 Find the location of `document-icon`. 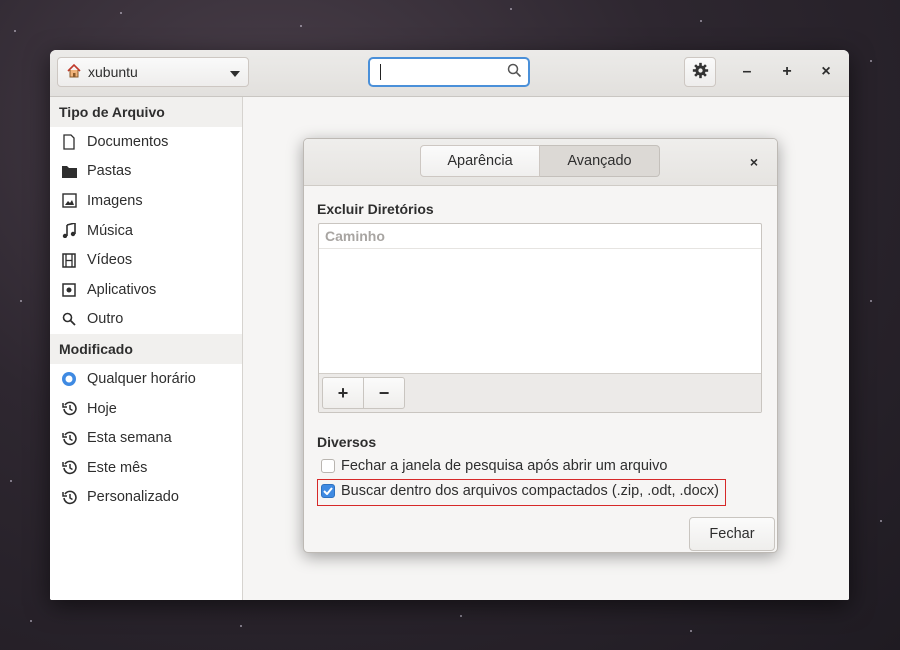

document-icon is located at coordinates (69, 142).